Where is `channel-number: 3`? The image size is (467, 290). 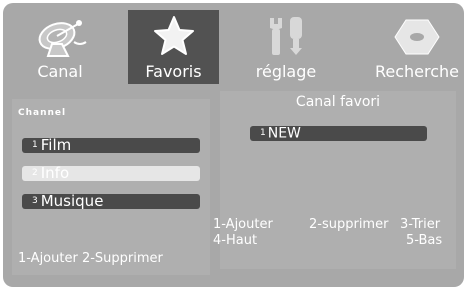 channel-number: 3 is located at coordinates (35, 201).